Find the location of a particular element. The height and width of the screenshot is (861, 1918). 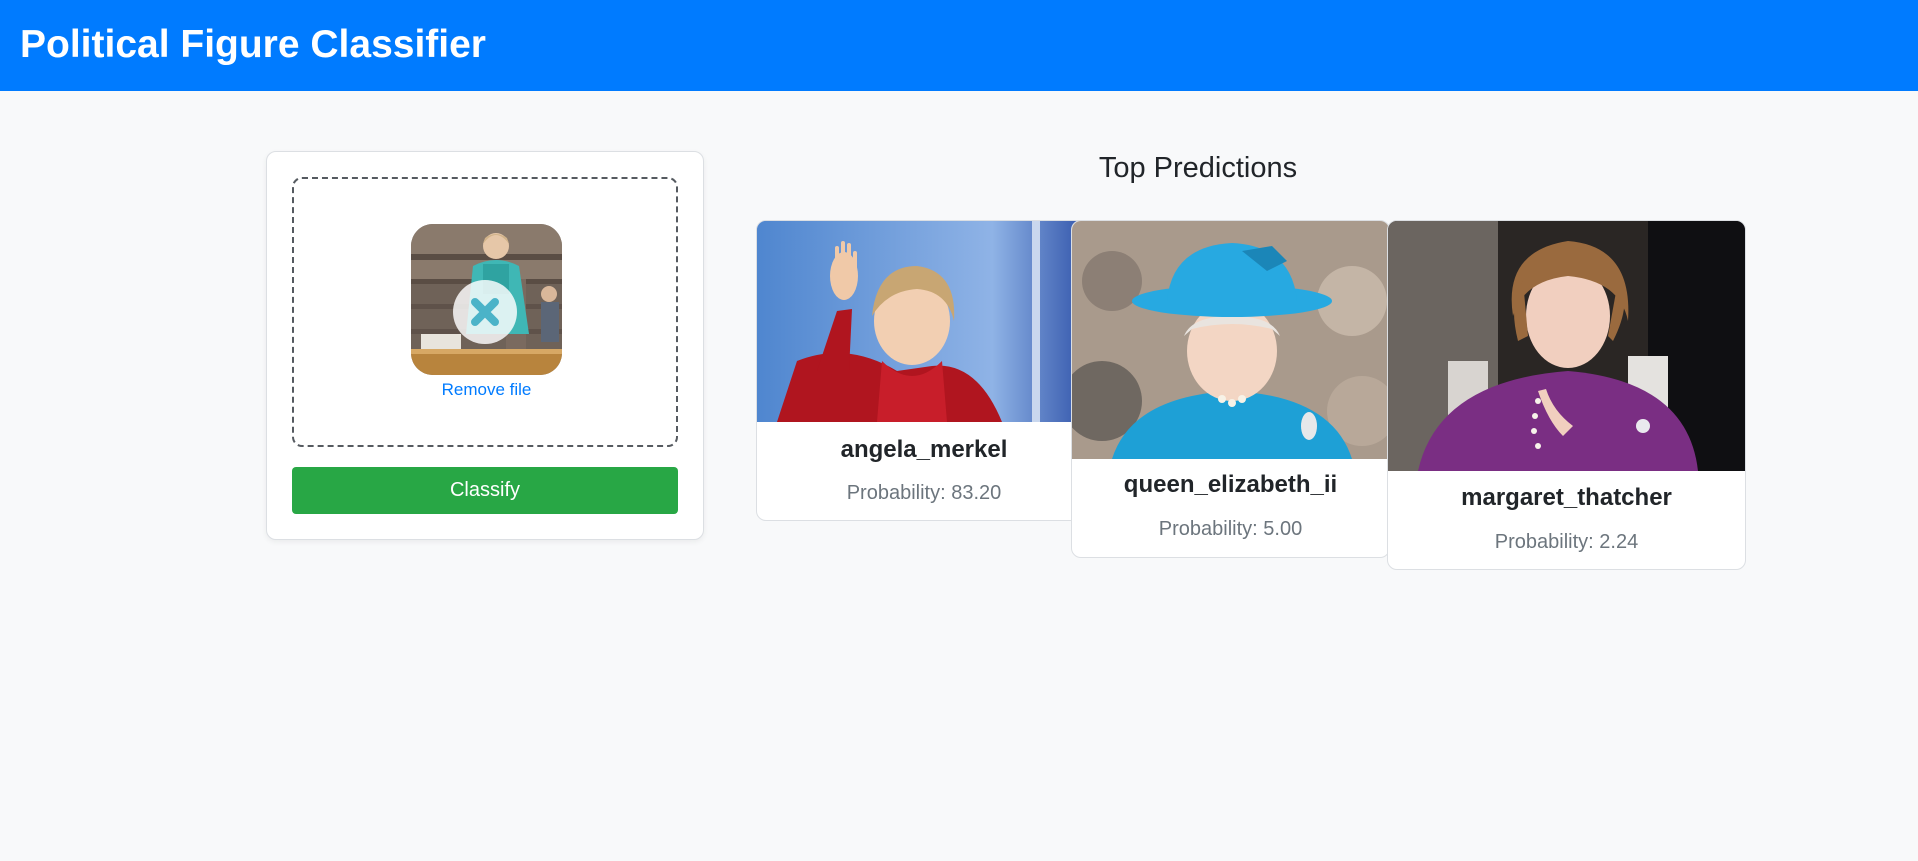

prediction-card: margaret_thatcher Probability: 2.24 is located at coordinates (1566, 395).